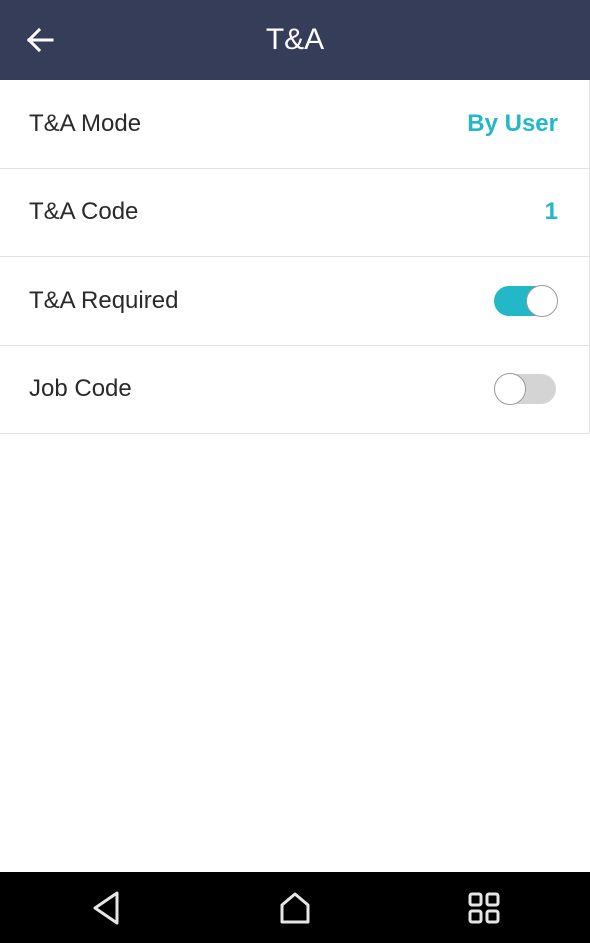  What do you see at coordinates (294, 213) in the screenshot?
I see `setting-row-ta-code: T&A Code 1` at bounding box center [294, 213].